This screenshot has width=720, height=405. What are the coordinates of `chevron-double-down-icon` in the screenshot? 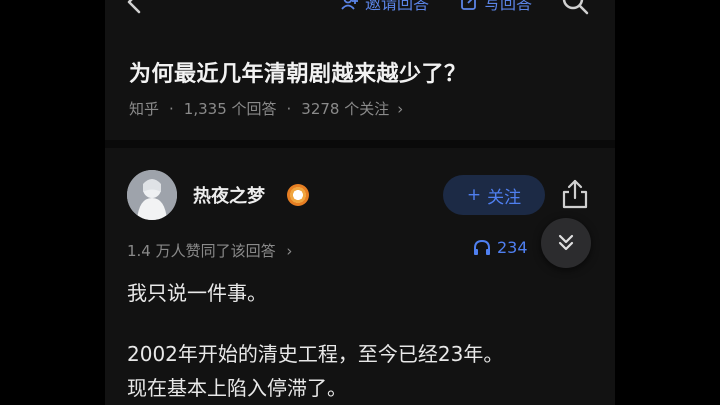 It's located at (566, 242).